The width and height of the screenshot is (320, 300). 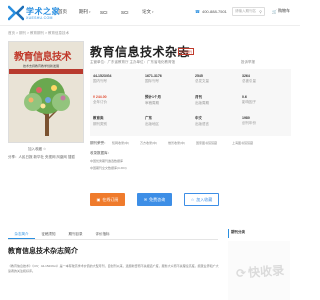 I want to click on info-cell: 预计1个月 审稿周期, so click(x=153, y=100).